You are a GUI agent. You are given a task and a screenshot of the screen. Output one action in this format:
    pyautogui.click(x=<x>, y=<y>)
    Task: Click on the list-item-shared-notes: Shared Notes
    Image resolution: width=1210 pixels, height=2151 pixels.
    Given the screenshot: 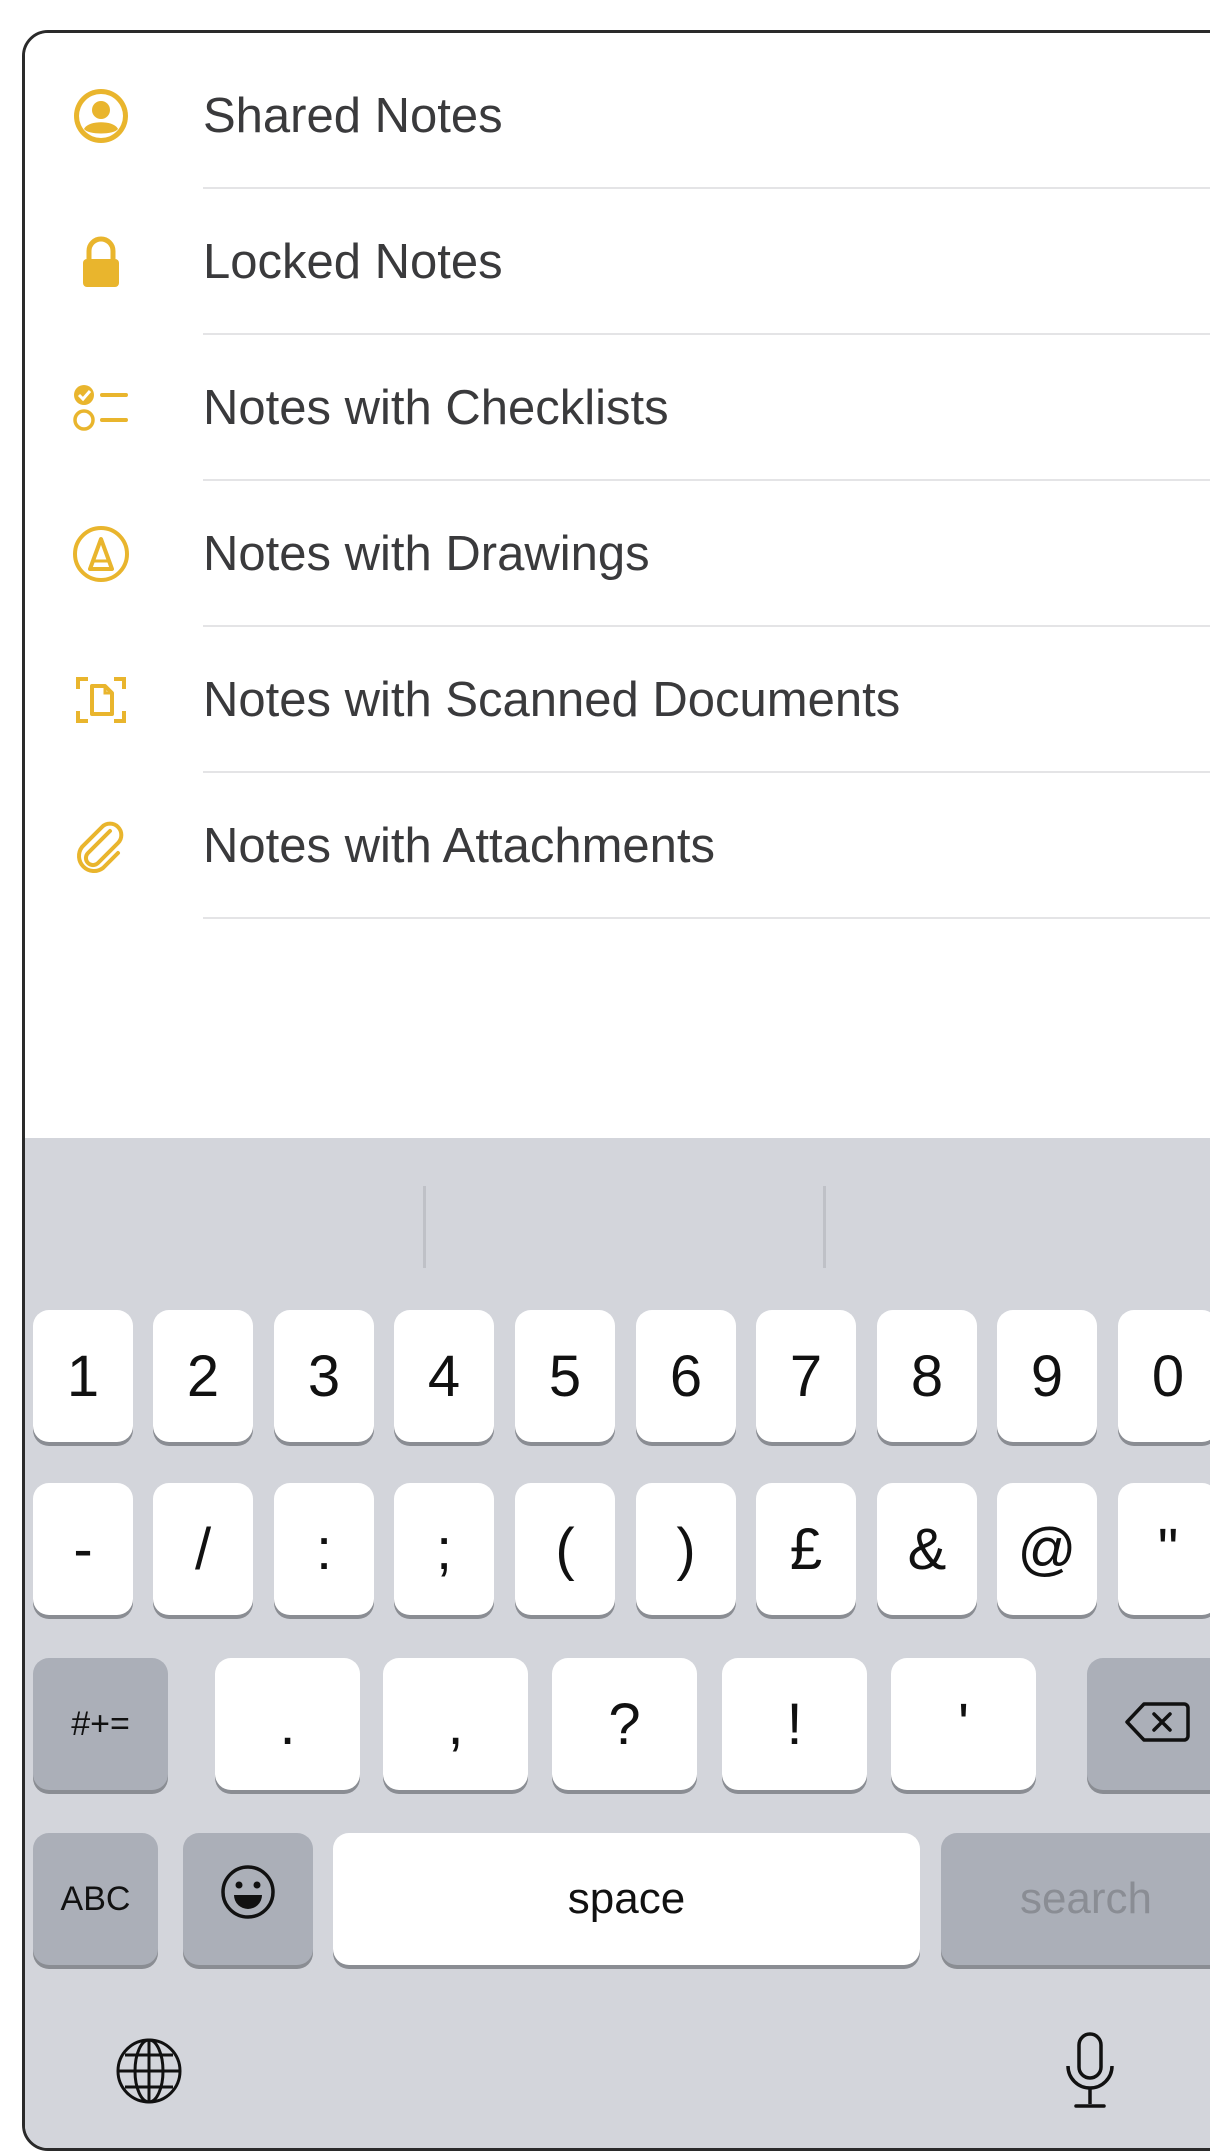 What is the action you would take?
    pyautogui.click(x=617, y=116)
    